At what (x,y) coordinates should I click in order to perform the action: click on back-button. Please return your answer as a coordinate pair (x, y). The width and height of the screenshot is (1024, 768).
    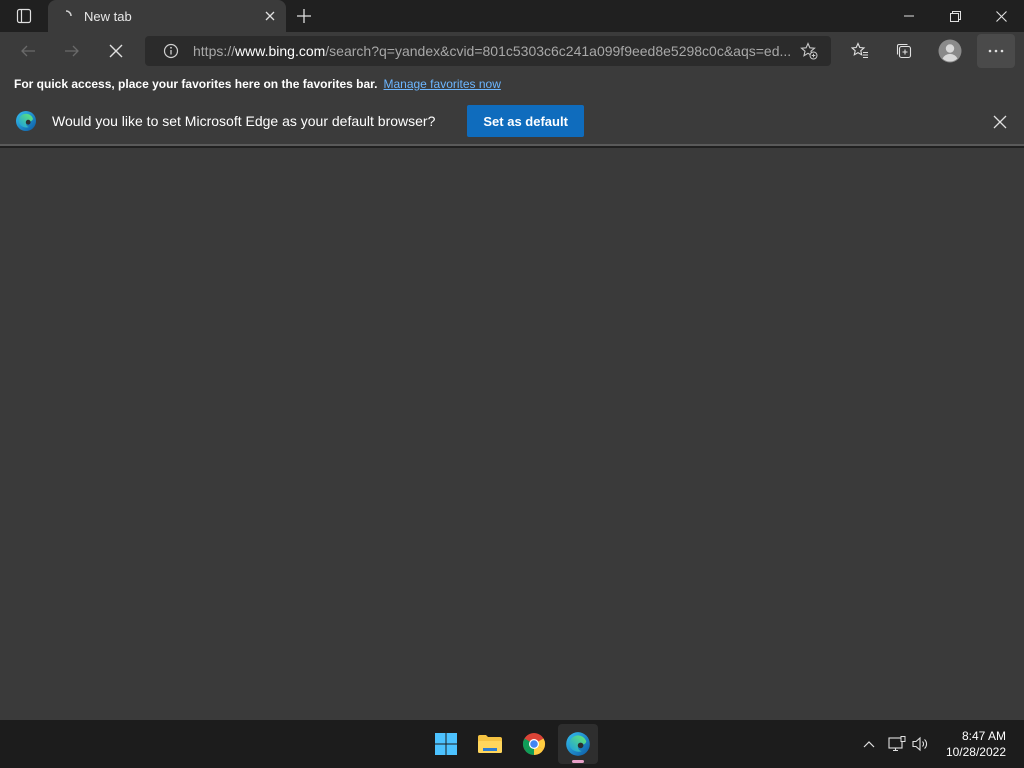
    Looking at the image, I should click on (28, 51).